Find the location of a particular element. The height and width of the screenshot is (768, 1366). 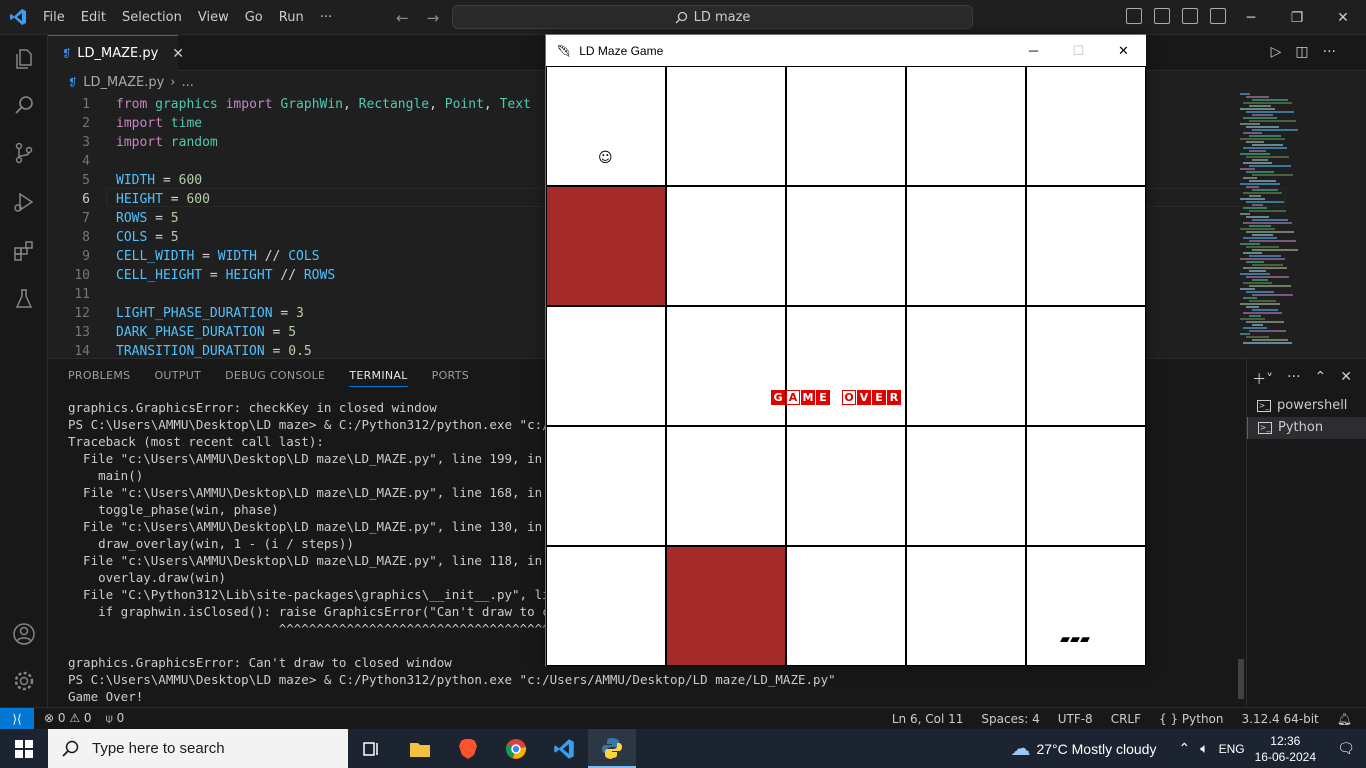

windows-start-icon is located at coordinates (24, 748).